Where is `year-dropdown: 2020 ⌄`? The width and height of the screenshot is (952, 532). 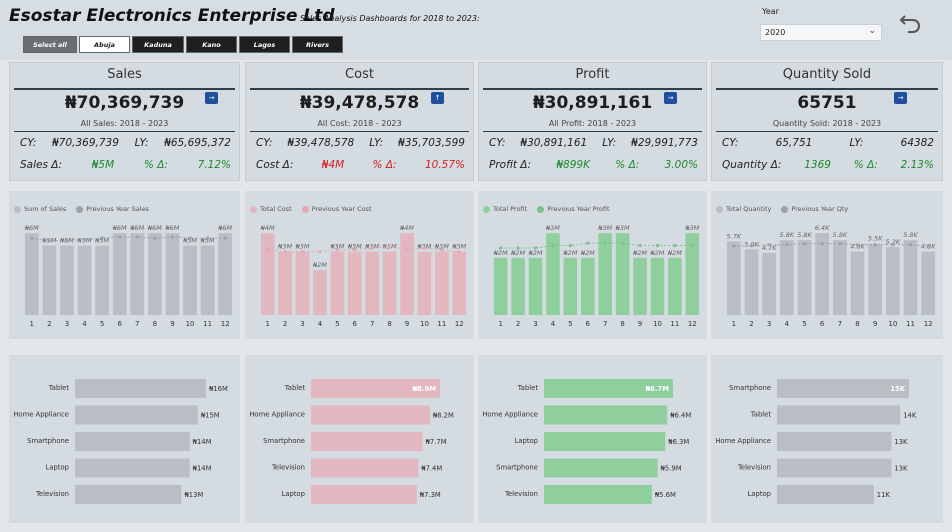
year-dropdown: 2020 ⌄ is located at coordinates (821, 32).